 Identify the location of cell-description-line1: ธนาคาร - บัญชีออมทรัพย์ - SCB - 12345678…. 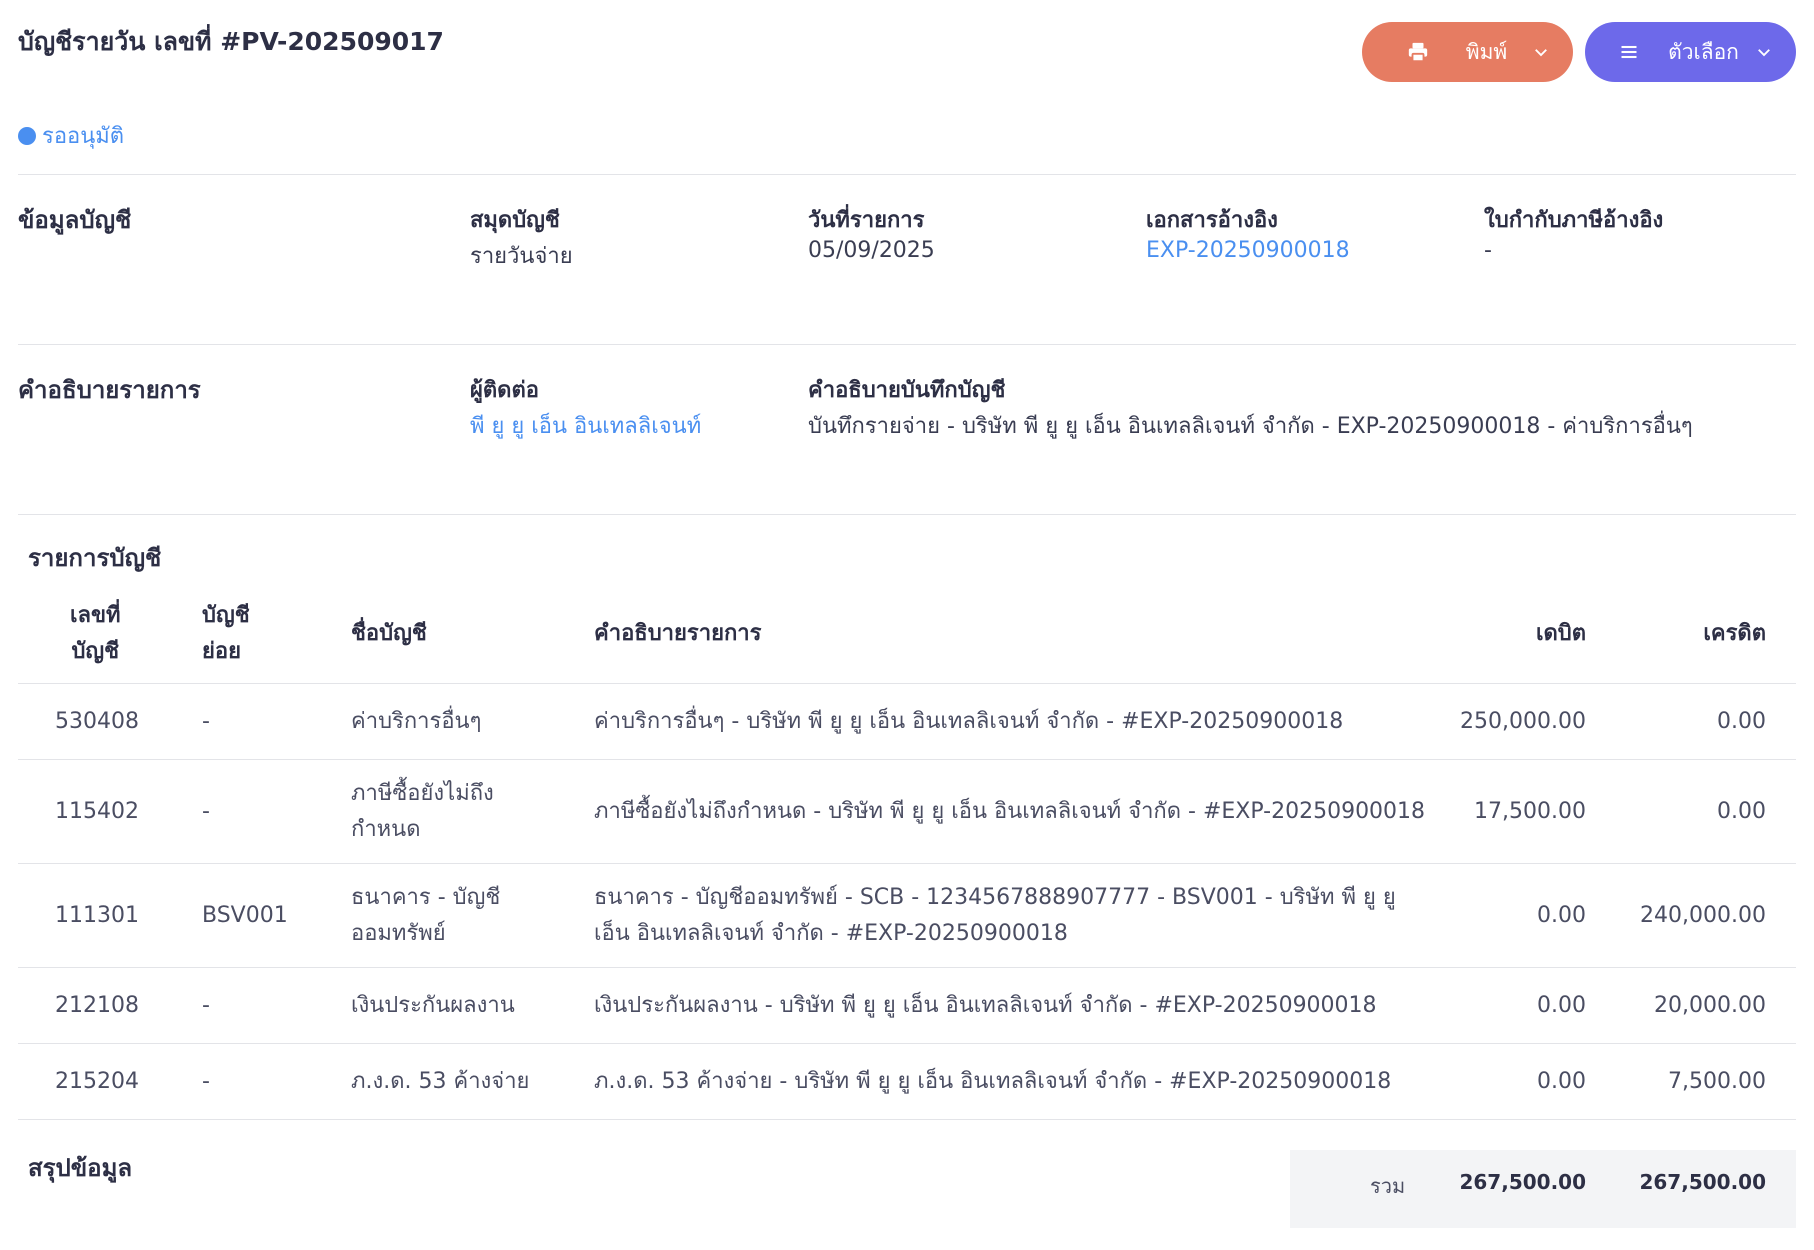
(995, 897).